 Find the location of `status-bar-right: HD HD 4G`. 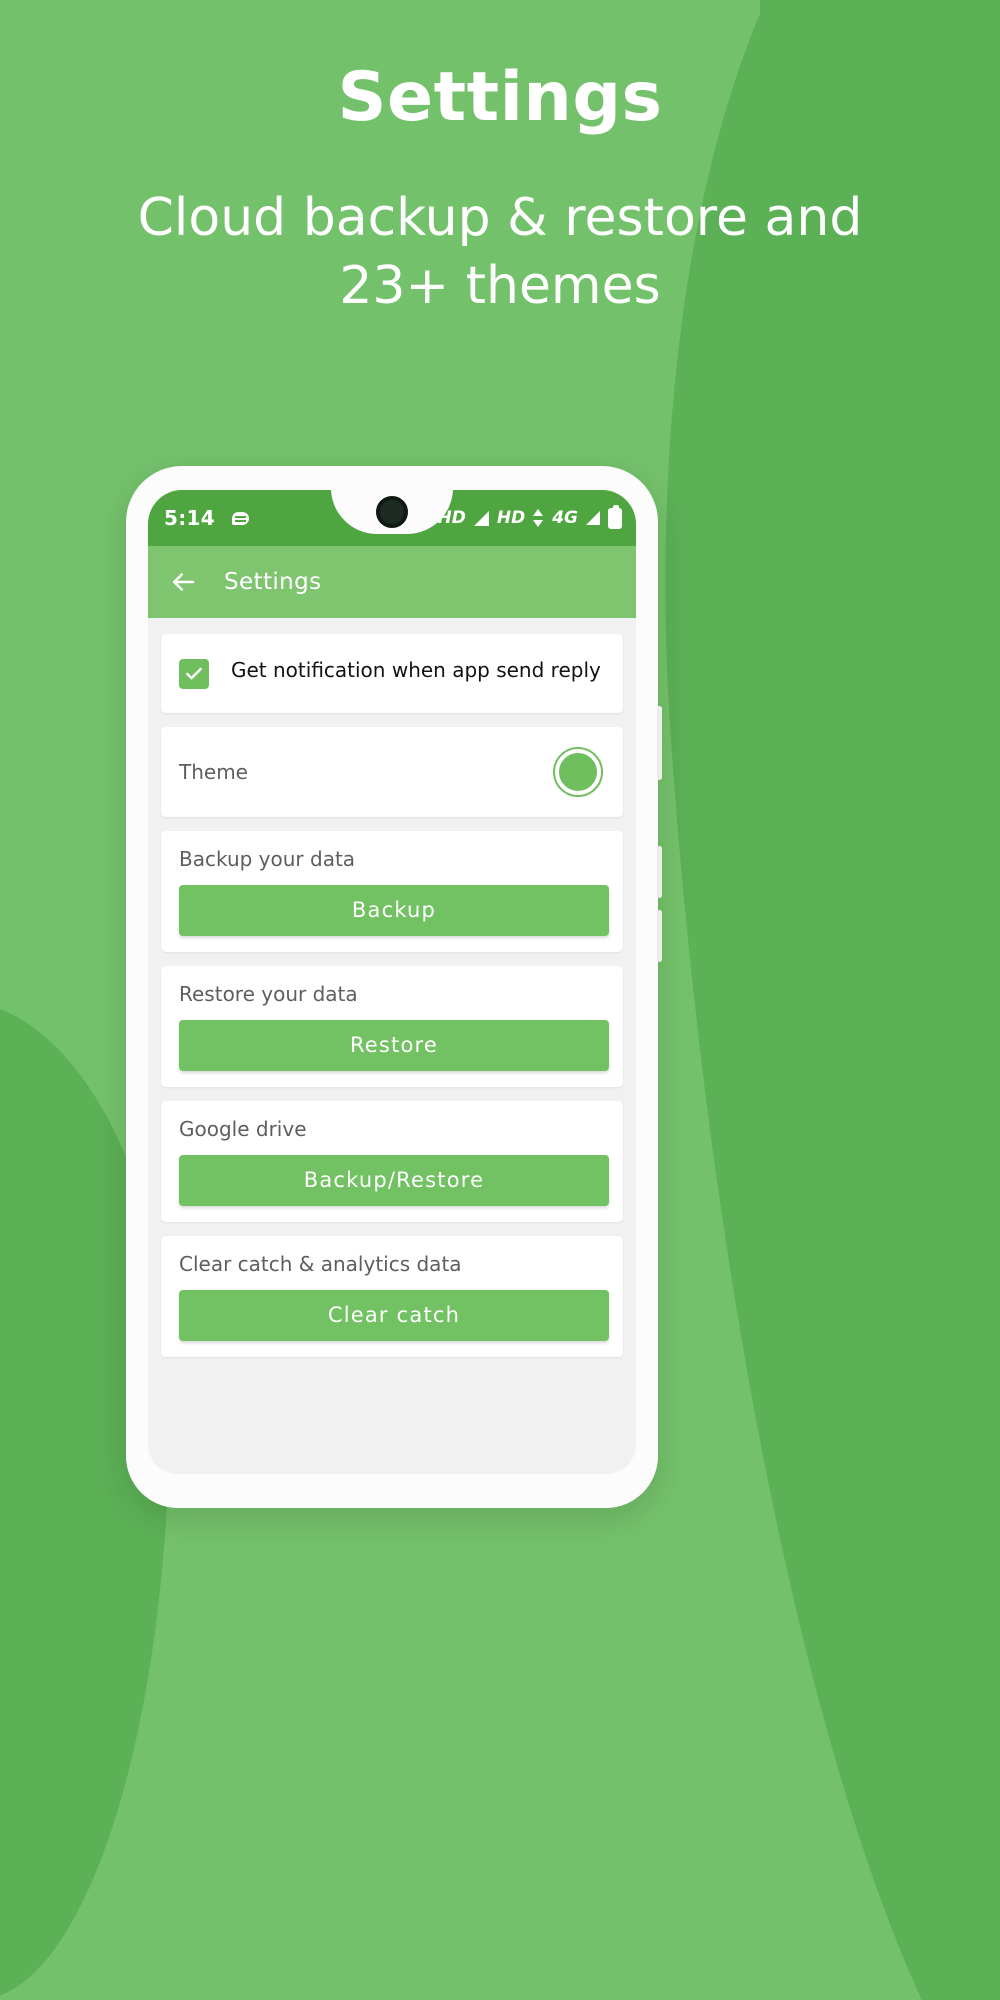

status-bar-right: HD HD 4G is located at coordinates (522, 516).